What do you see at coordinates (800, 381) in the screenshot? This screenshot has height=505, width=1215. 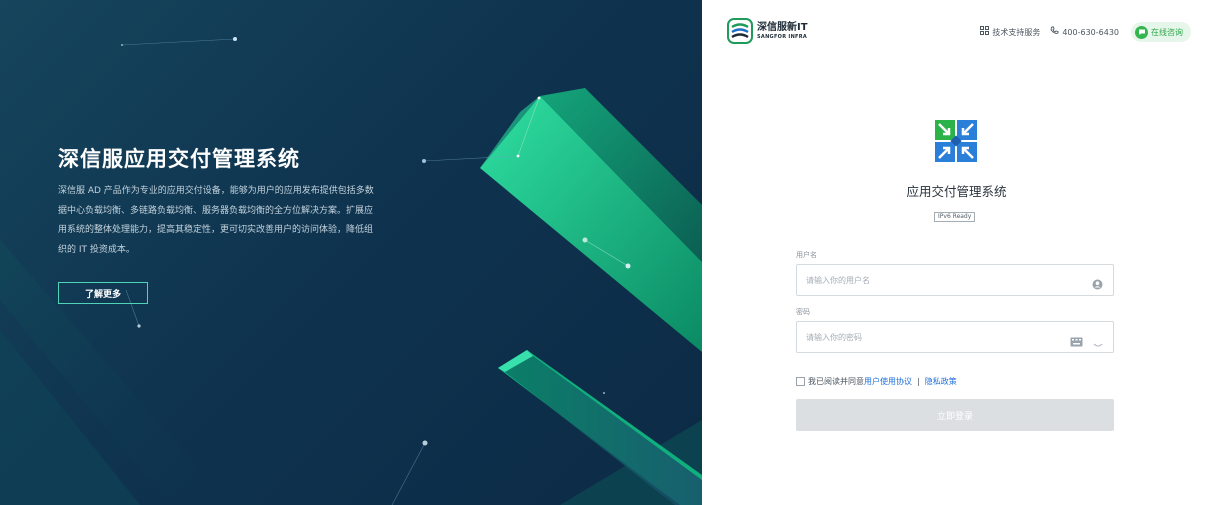 I see `agree-checkbox` at bounding box center [800, 381].